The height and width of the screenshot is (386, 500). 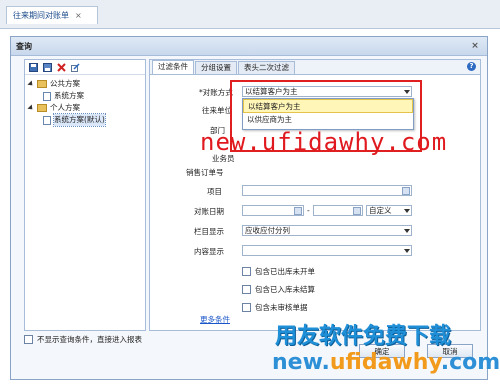 What do you see at coordinates (209, 251) in the screenshot?
I see `content-display-label: 内容显示` at bounding box center [209, 251].